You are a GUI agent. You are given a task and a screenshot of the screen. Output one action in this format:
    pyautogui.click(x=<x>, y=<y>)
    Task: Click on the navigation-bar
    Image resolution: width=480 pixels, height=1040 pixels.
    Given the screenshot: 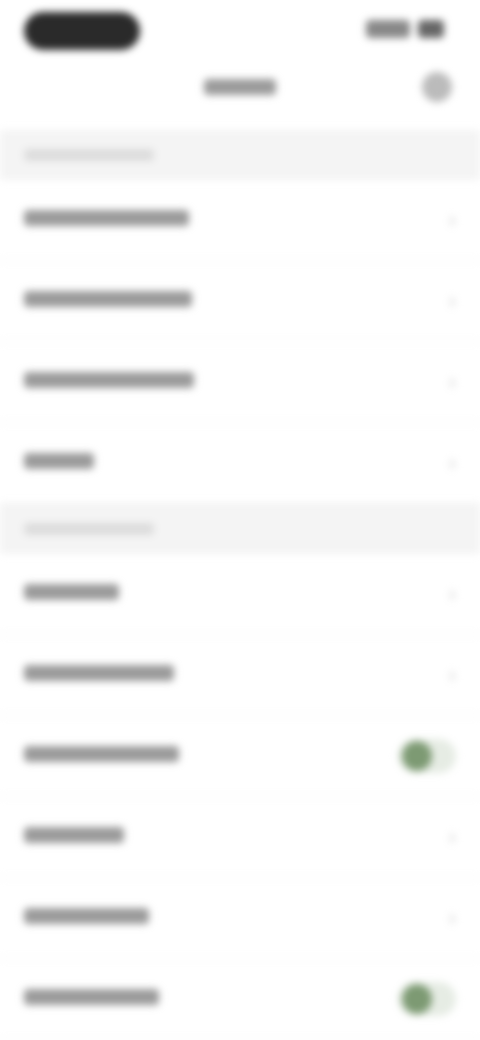 What is the action you would take?
    pyautogui.click(x=240, y=87)
    